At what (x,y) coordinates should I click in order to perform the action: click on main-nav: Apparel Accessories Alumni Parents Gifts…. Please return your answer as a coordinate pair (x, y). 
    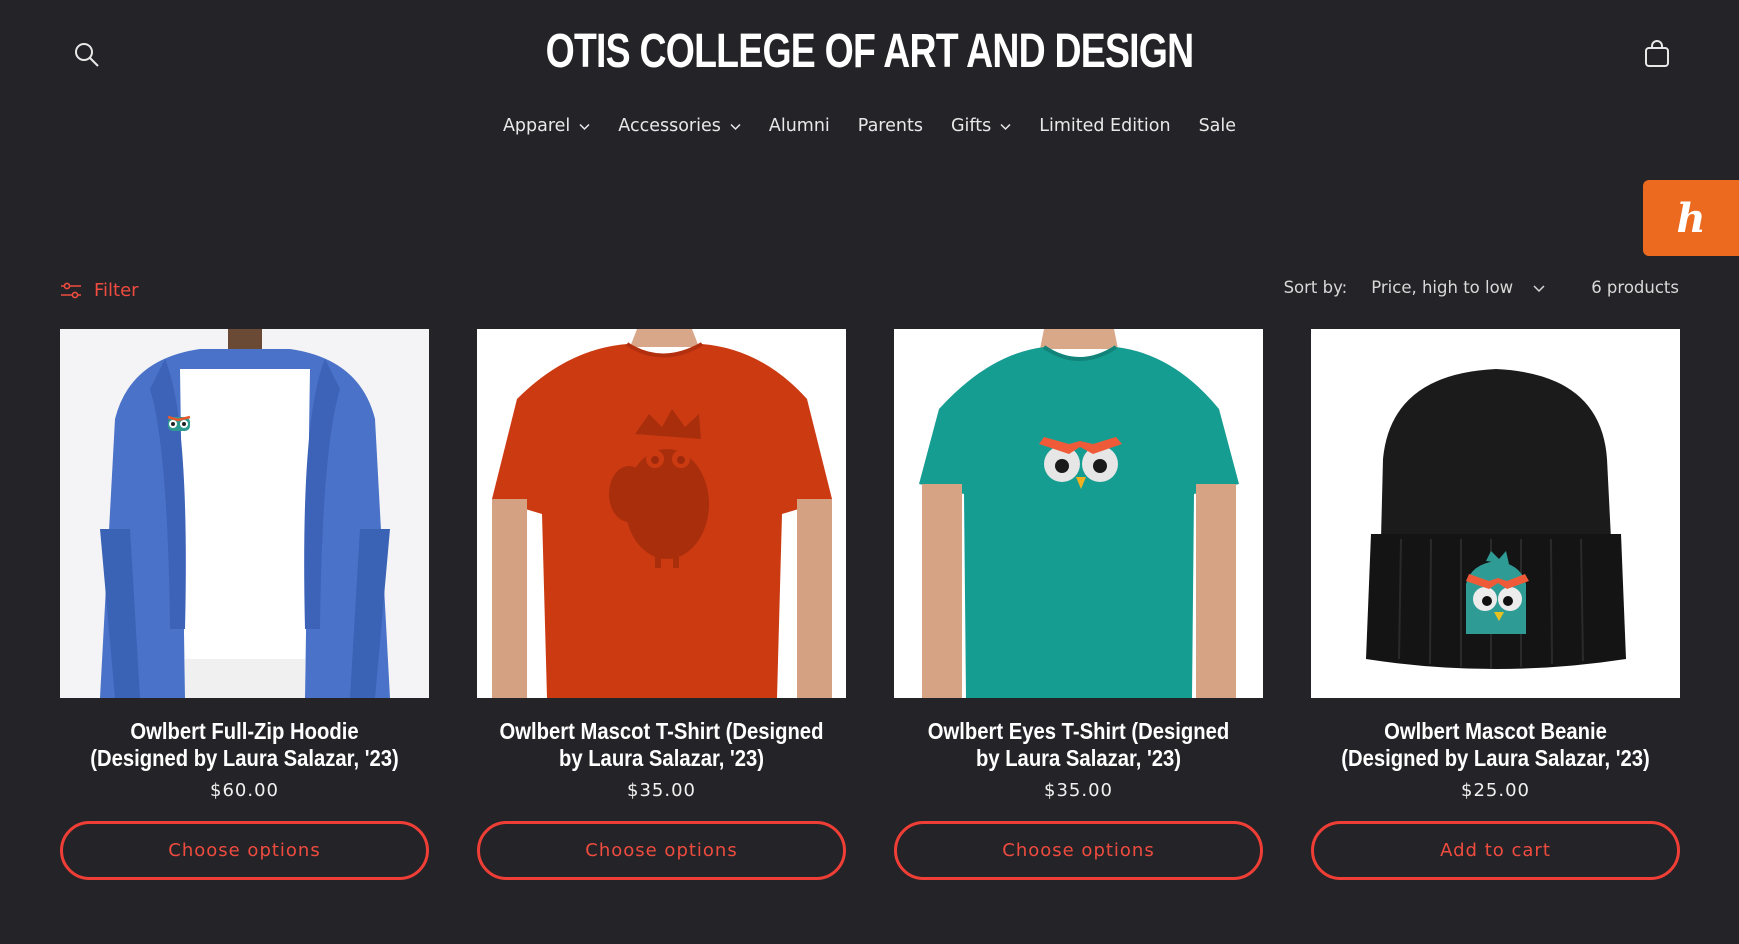
    Looking at the image, I should click on (869, 126).